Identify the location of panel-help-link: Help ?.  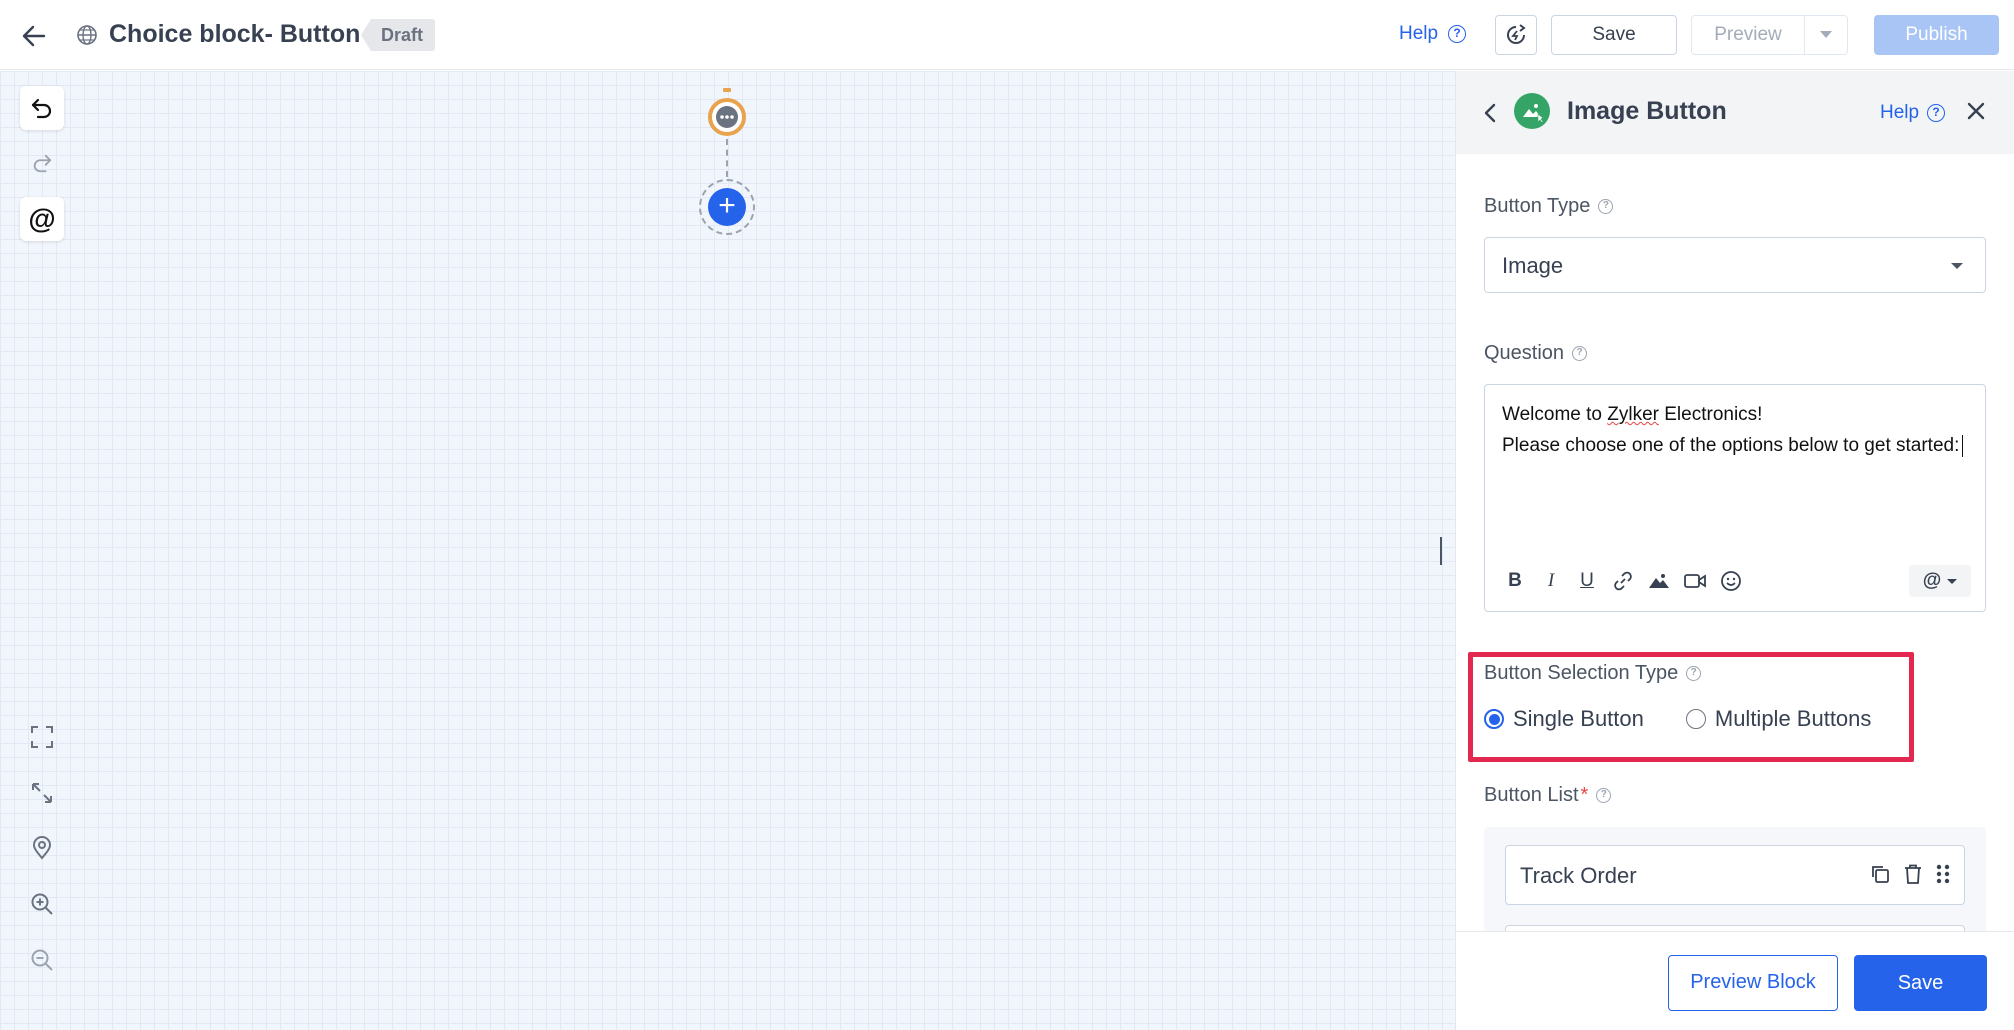
(1913, 113).